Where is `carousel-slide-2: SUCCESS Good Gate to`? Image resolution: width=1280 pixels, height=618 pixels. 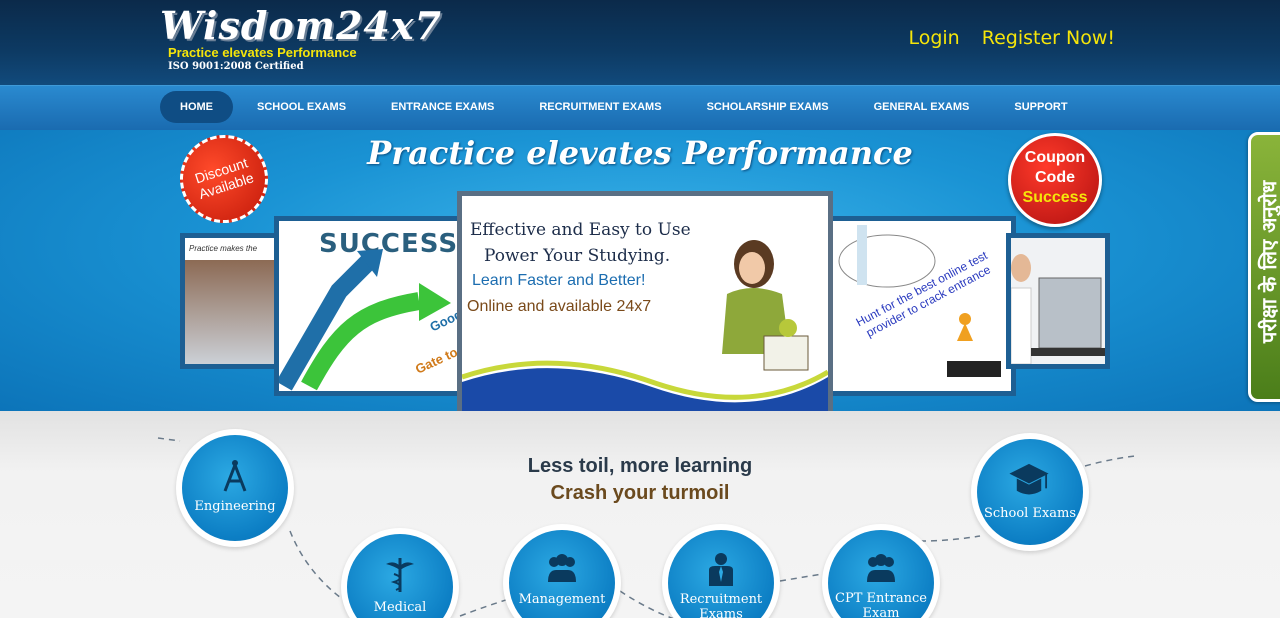
carousel-slide-2: SUCCESS Good Gate to is located at coordinates (369, 306).